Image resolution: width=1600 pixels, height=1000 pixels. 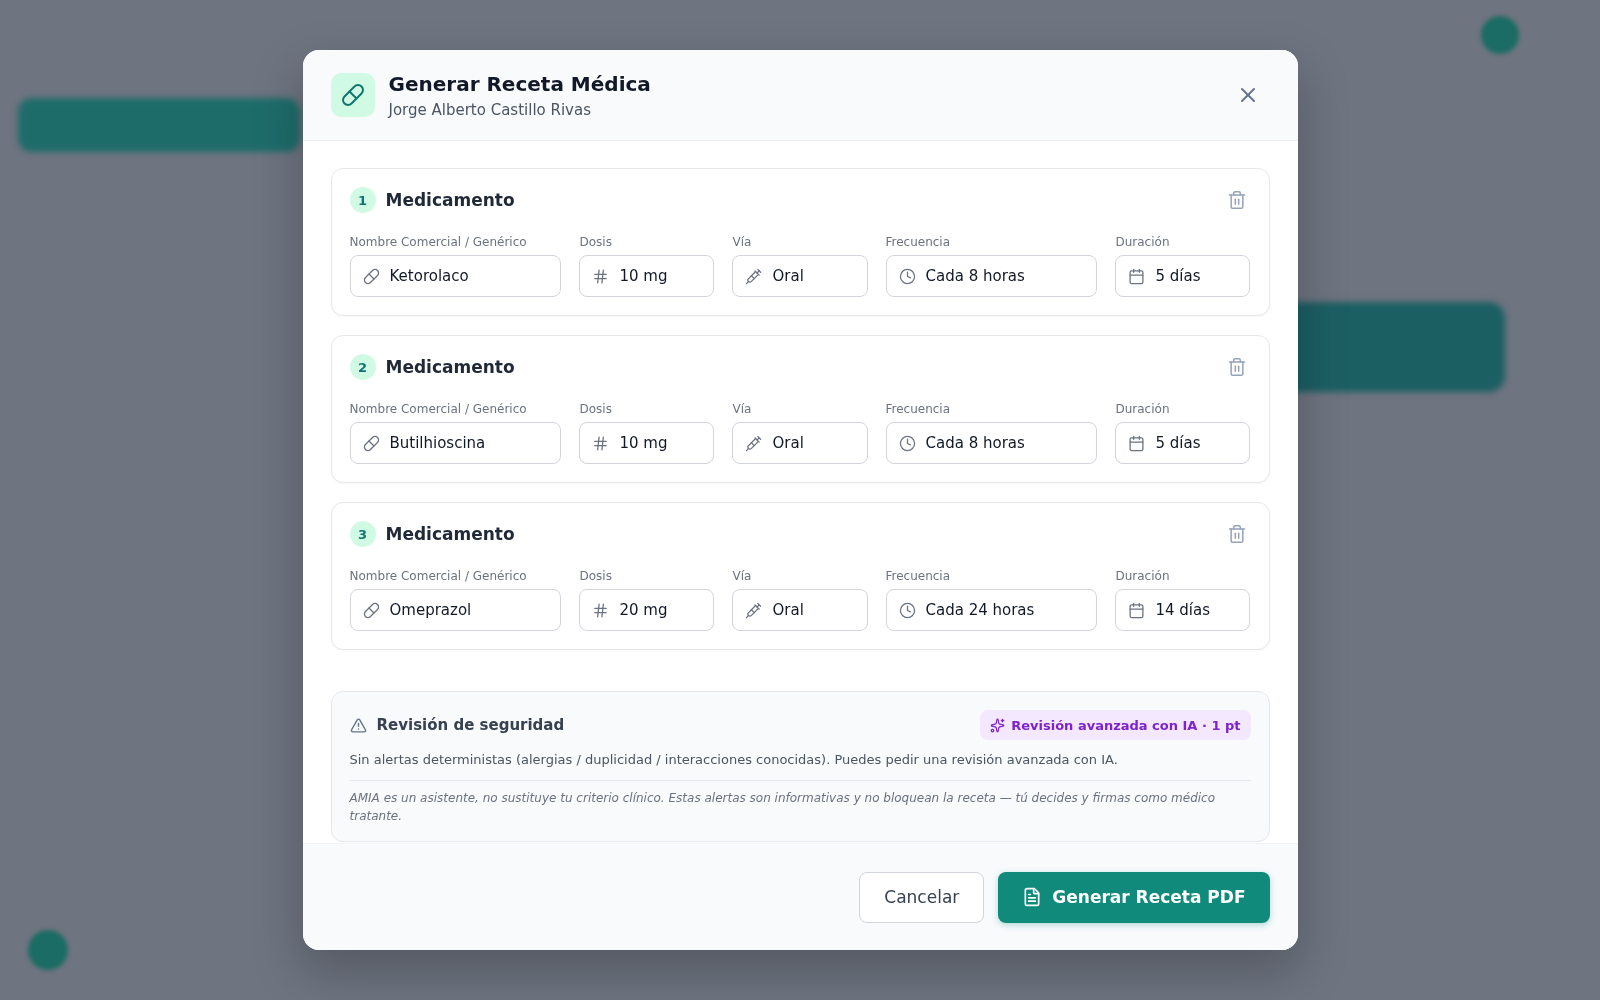 What do you see at coordinates (455, 276) in the screenshot?
I see `medication-name-field: Ketorolaco` at bounding box center [455, 276].